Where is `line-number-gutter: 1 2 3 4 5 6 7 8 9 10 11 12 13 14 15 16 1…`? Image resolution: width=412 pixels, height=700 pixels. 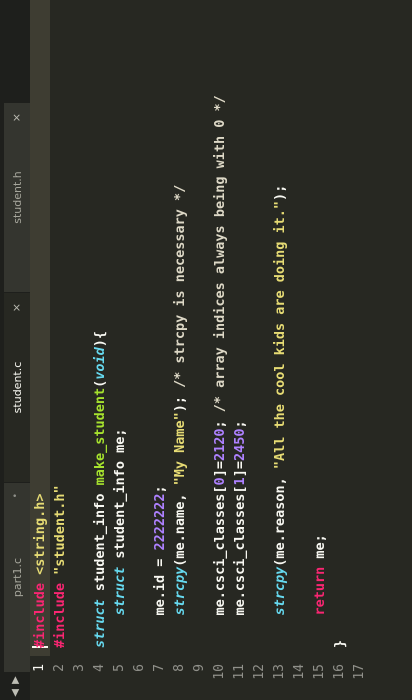
line-number-gutter: 1 2 3 4 5 6 7 8 9 10 11 12 13 14 15 16 1… is located at coordinates (221, 678).